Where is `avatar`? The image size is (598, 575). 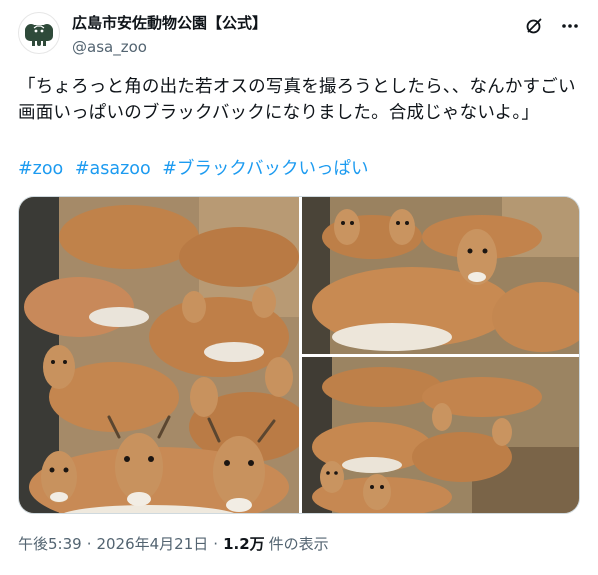 avatar is located at coordinates (39, 33).